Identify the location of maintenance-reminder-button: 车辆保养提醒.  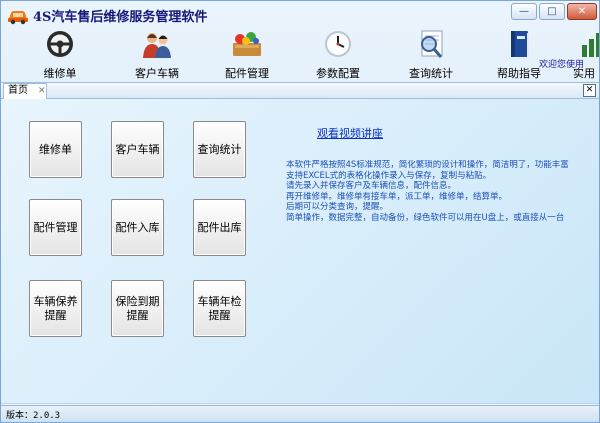
(55, 308).